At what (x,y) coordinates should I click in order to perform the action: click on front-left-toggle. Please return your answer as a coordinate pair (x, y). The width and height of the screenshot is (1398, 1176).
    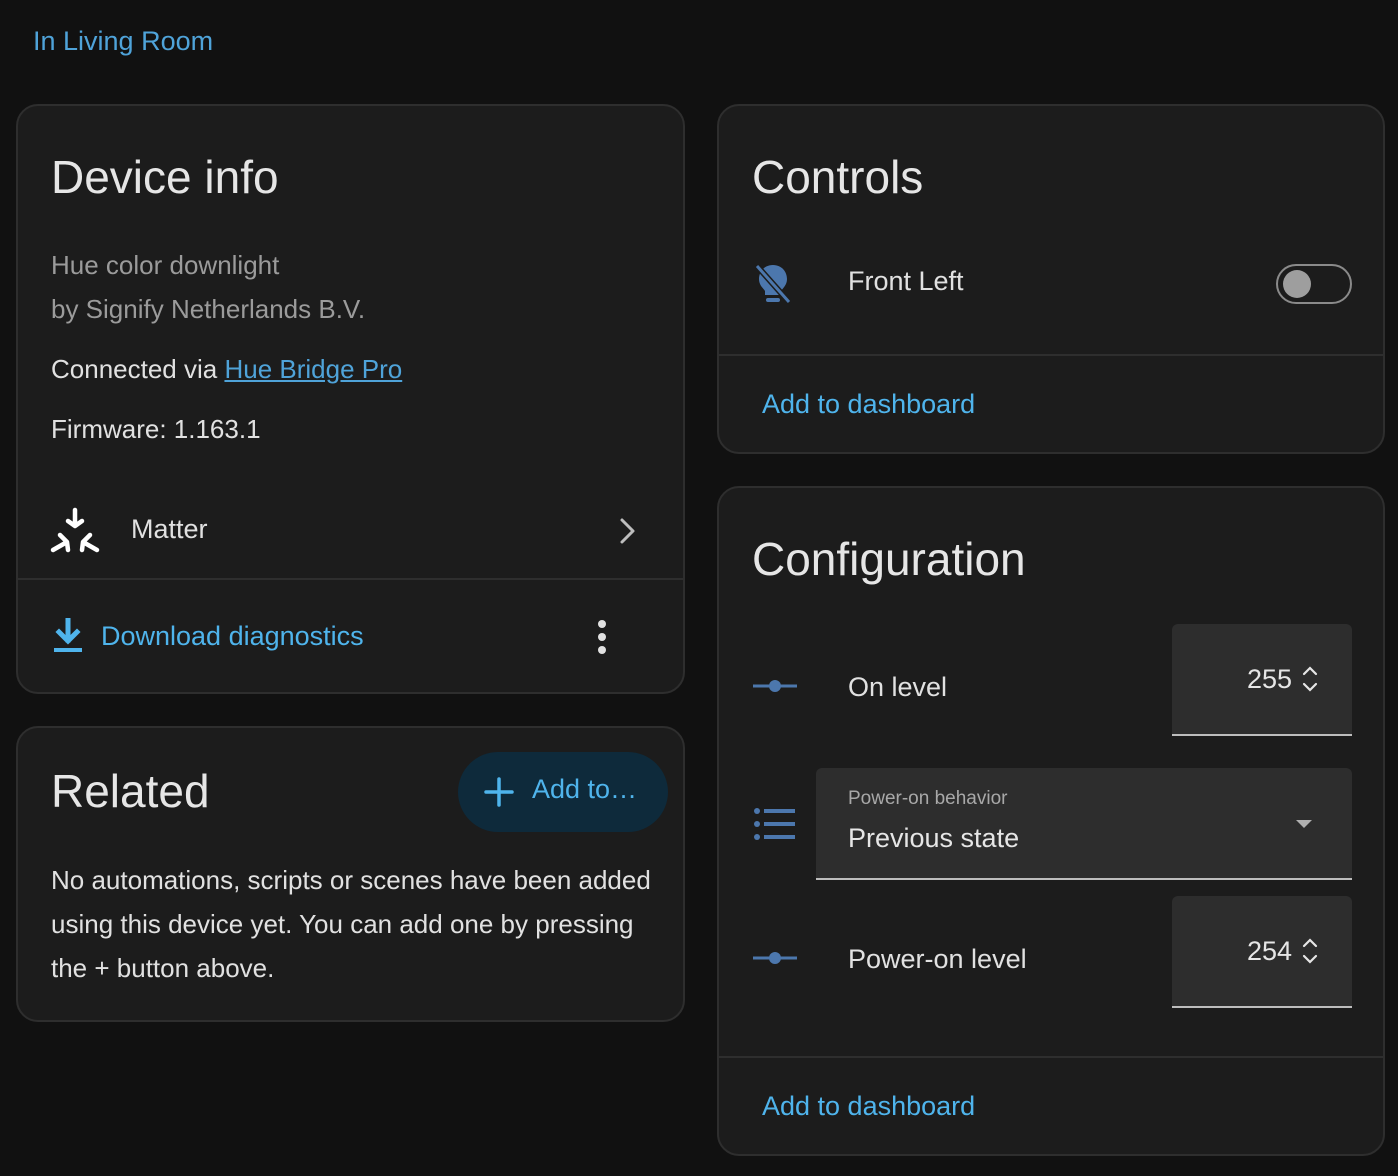
    Looking at the image, I should click on (1314, 284).